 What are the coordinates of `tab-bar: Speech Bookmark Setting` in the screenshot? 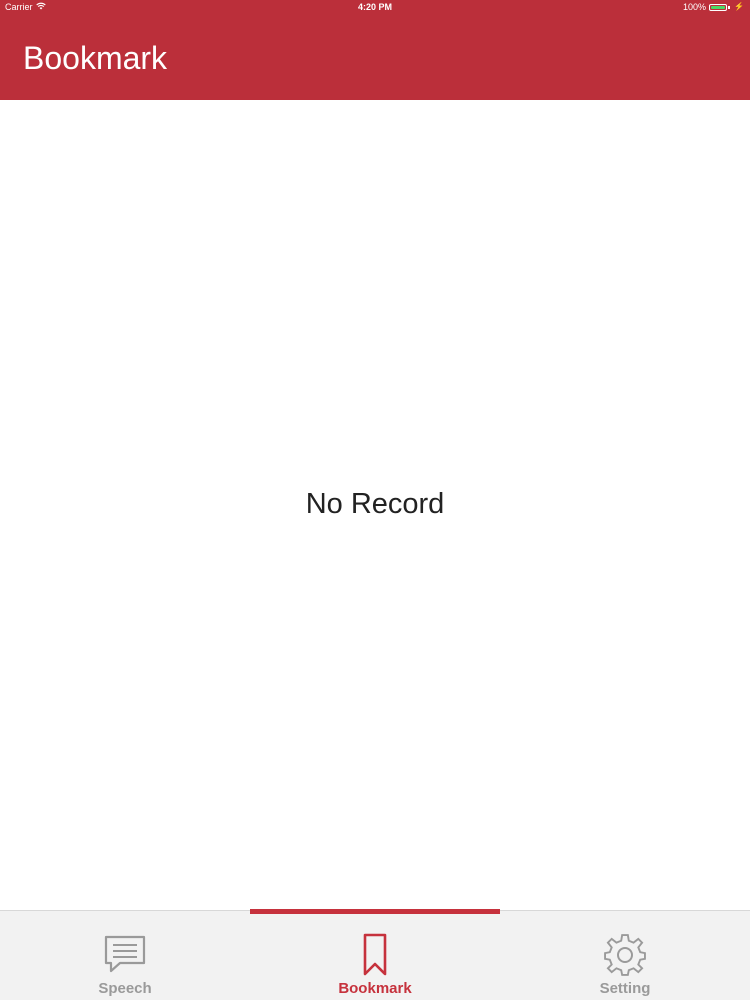 It's located at (375, 954).